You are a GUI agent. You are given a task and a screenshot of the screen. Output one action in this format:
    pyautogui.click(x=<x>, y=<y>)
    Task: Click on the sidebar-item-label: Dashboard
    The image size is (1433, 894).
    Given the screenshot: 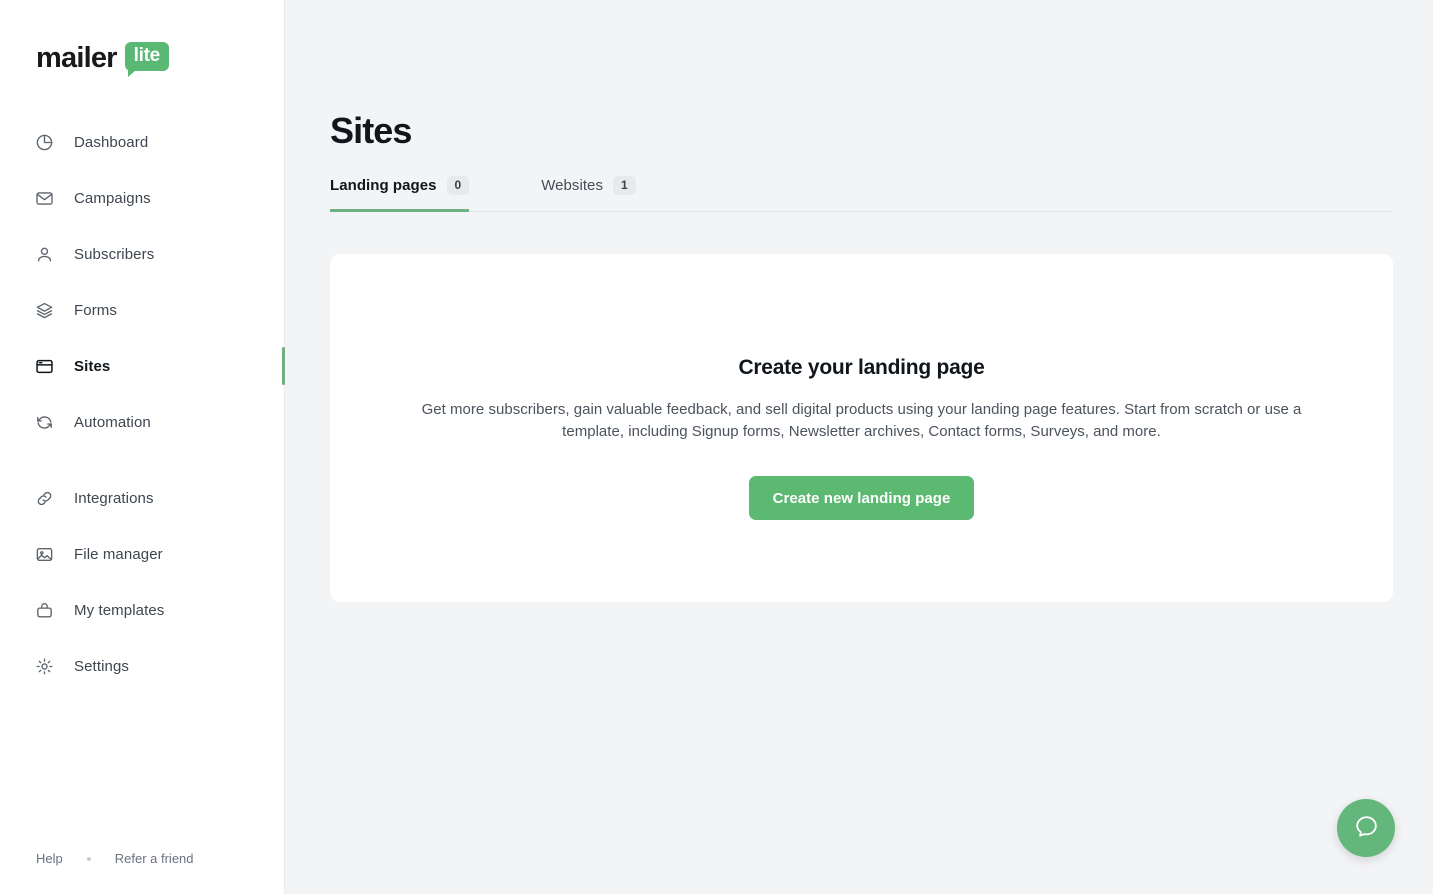 What is the action you would take?
    pyautogui.click(x=111, y=142)
    